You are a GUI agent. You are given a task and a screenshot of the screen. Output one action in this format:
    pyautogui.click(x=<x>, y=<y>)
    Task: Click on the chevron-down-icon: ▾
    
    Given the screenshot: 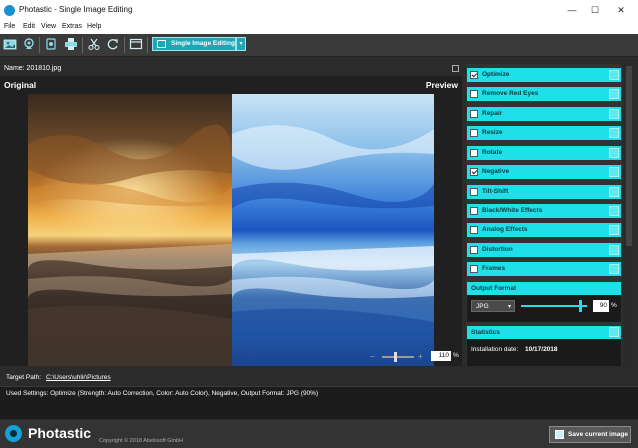 What is the action you would take?
    pyautogui.click(x=509, y=307)
    